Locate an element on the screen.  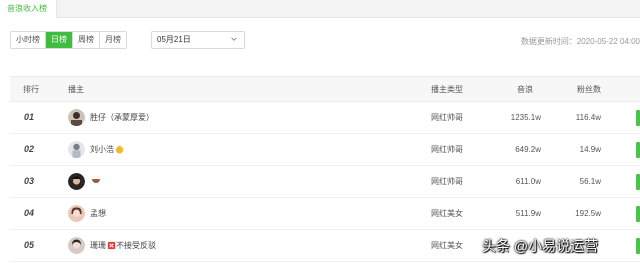
tab-sound-income-rank: 音浪收入榜 is located at coordinates (28, 9).